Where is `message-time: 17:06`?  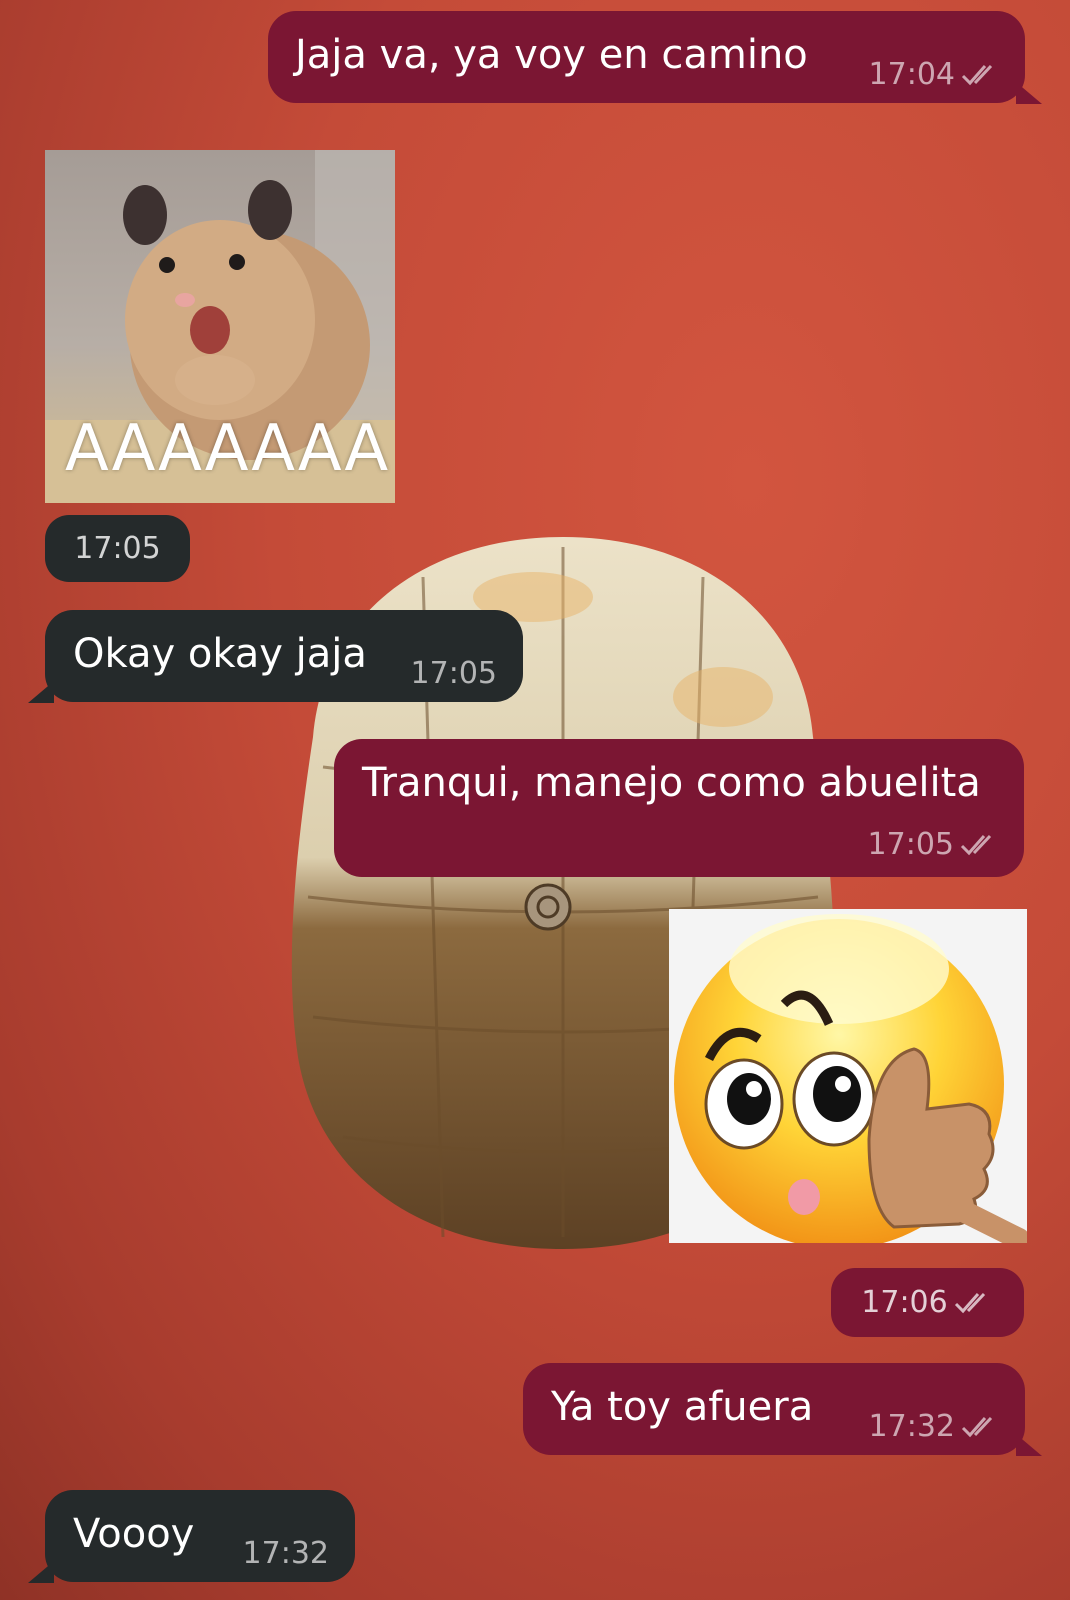
message-time: 17:06 is located at coordinates (904, 1302).